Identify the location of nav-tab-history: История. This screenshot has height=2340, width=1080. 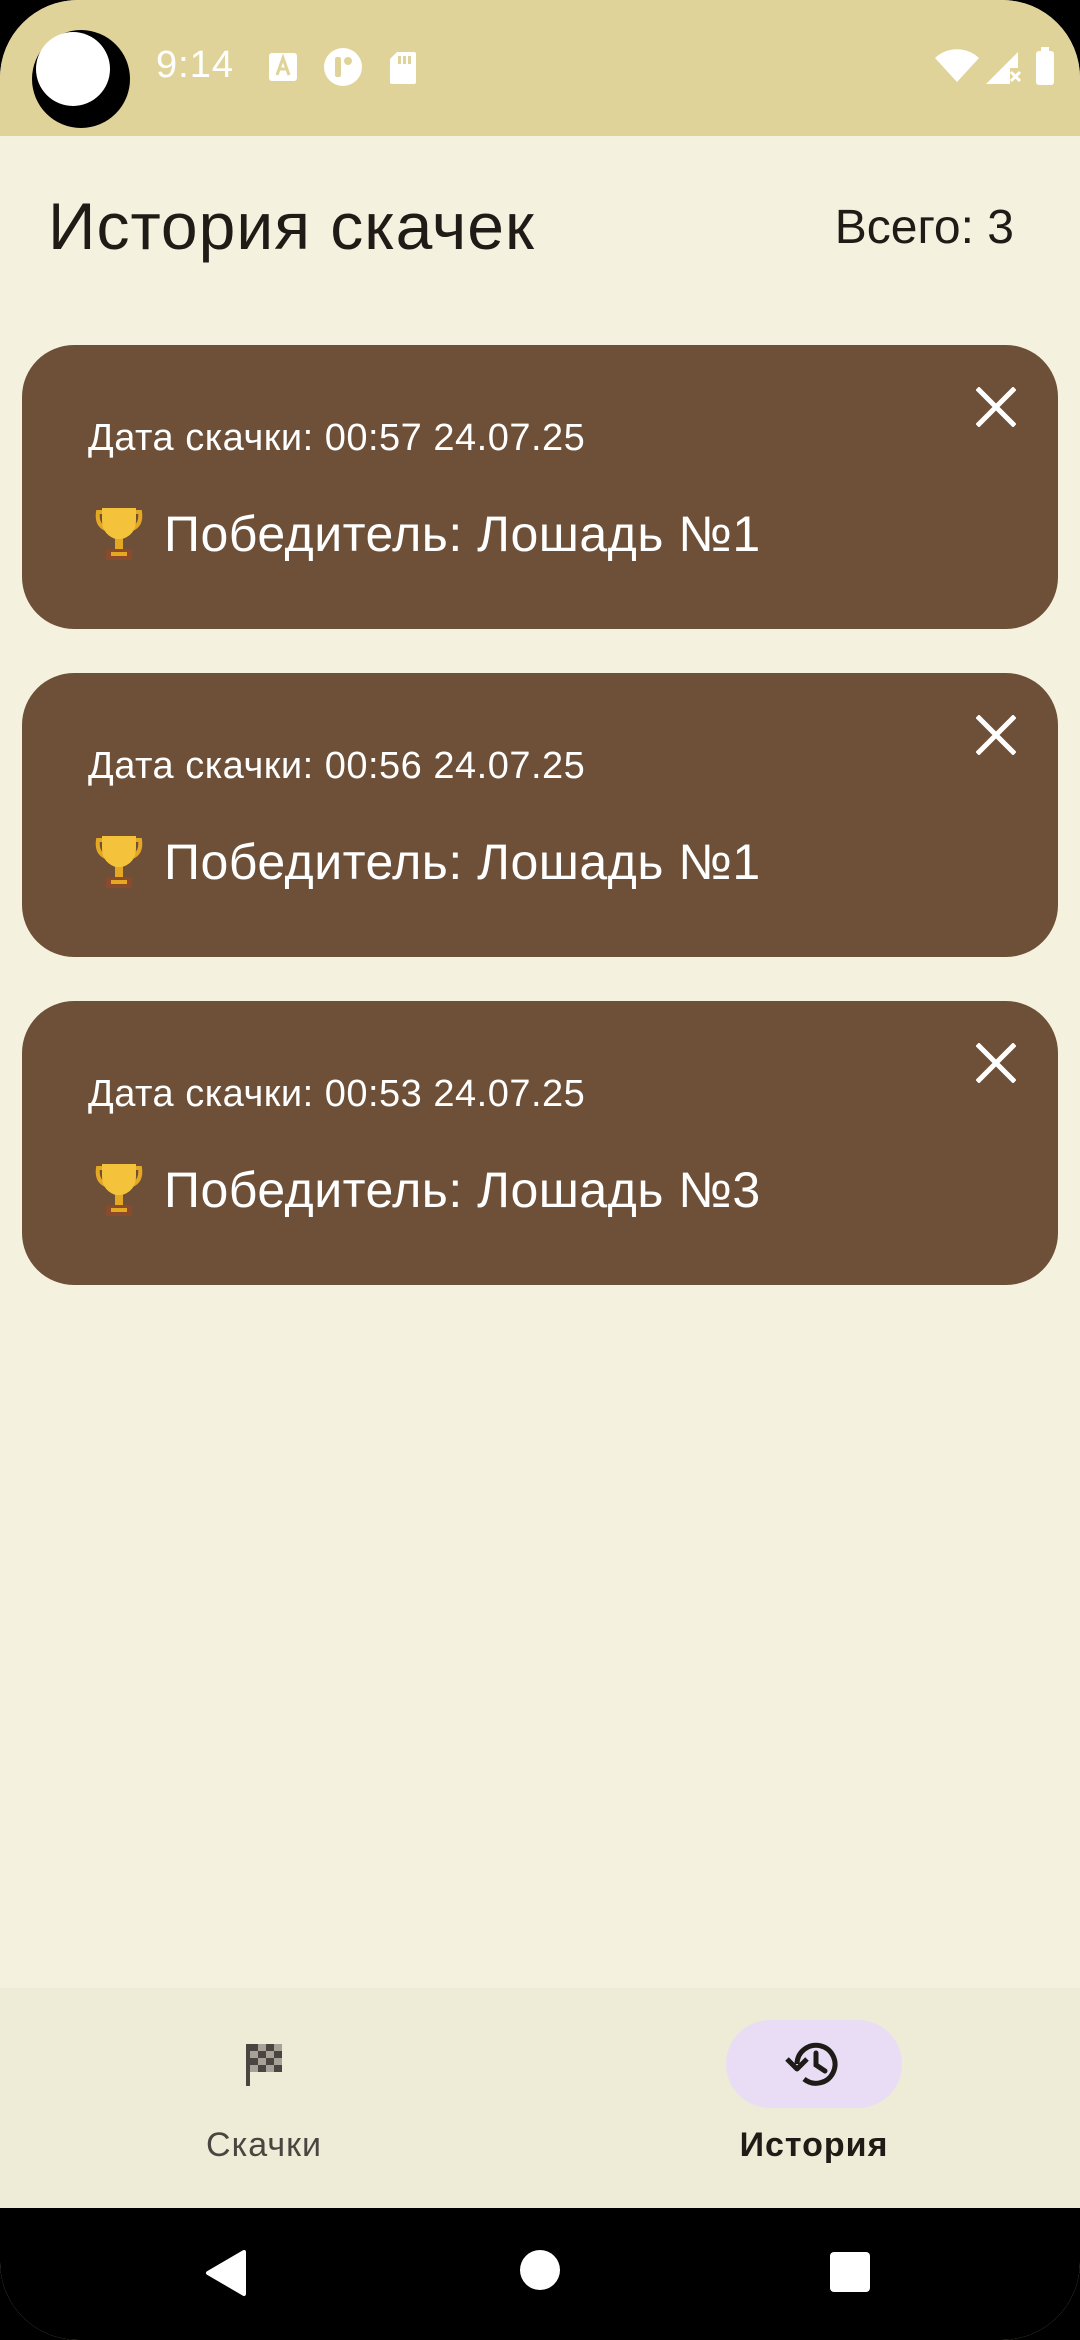
(814, 2105).